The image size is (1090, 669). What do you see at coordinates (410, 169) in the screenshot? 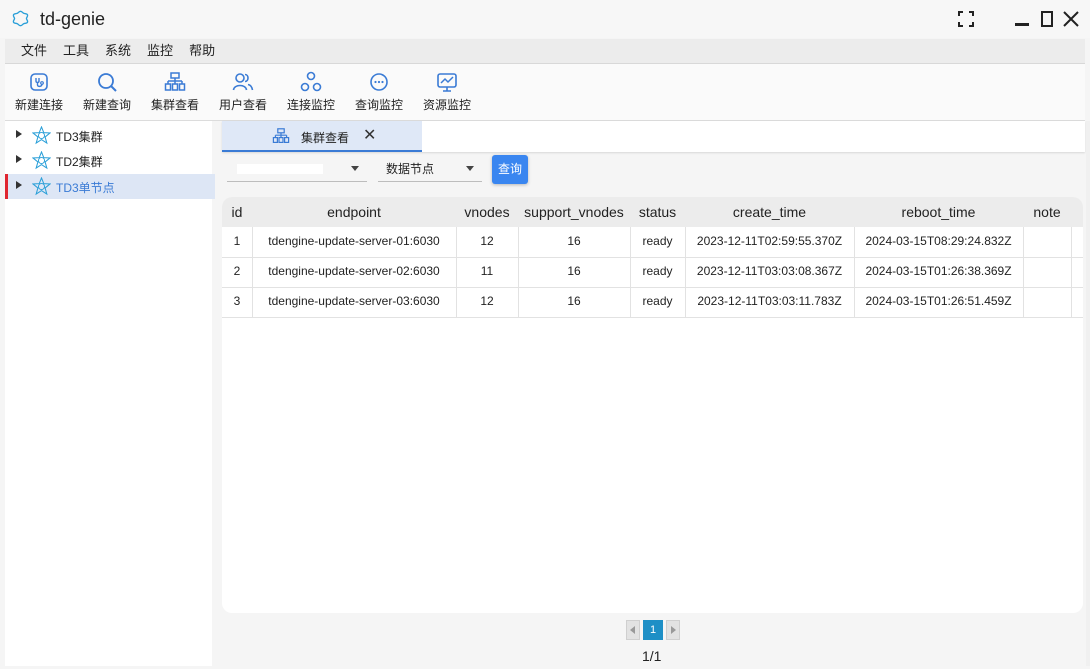
I see `node-type-select-value: 数据节点` at bounding box center [410, 169].